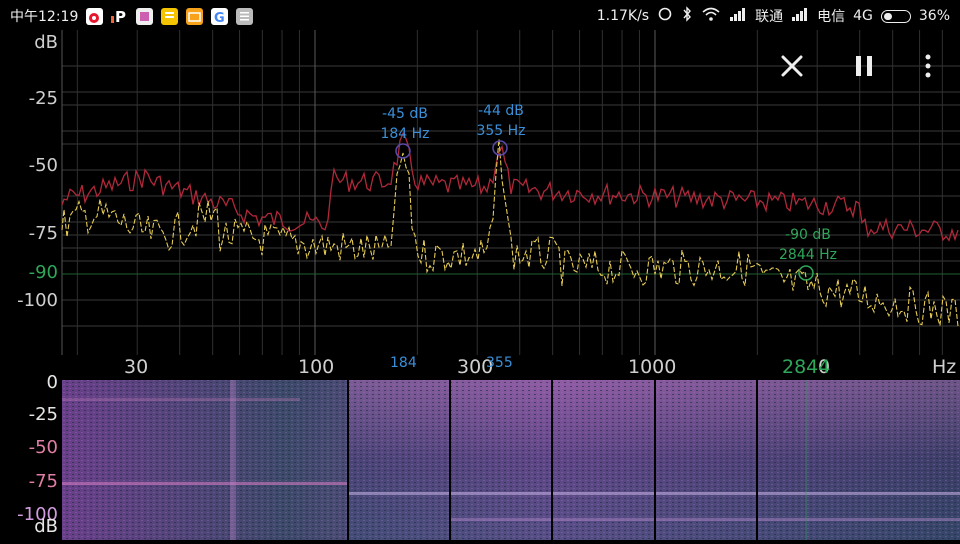 Image resolution: width=960 pixels, height=544 pixels. Describe the element at coordinates (831, 17) in the screenshot. I see `carrier-2: 电信` at that location.